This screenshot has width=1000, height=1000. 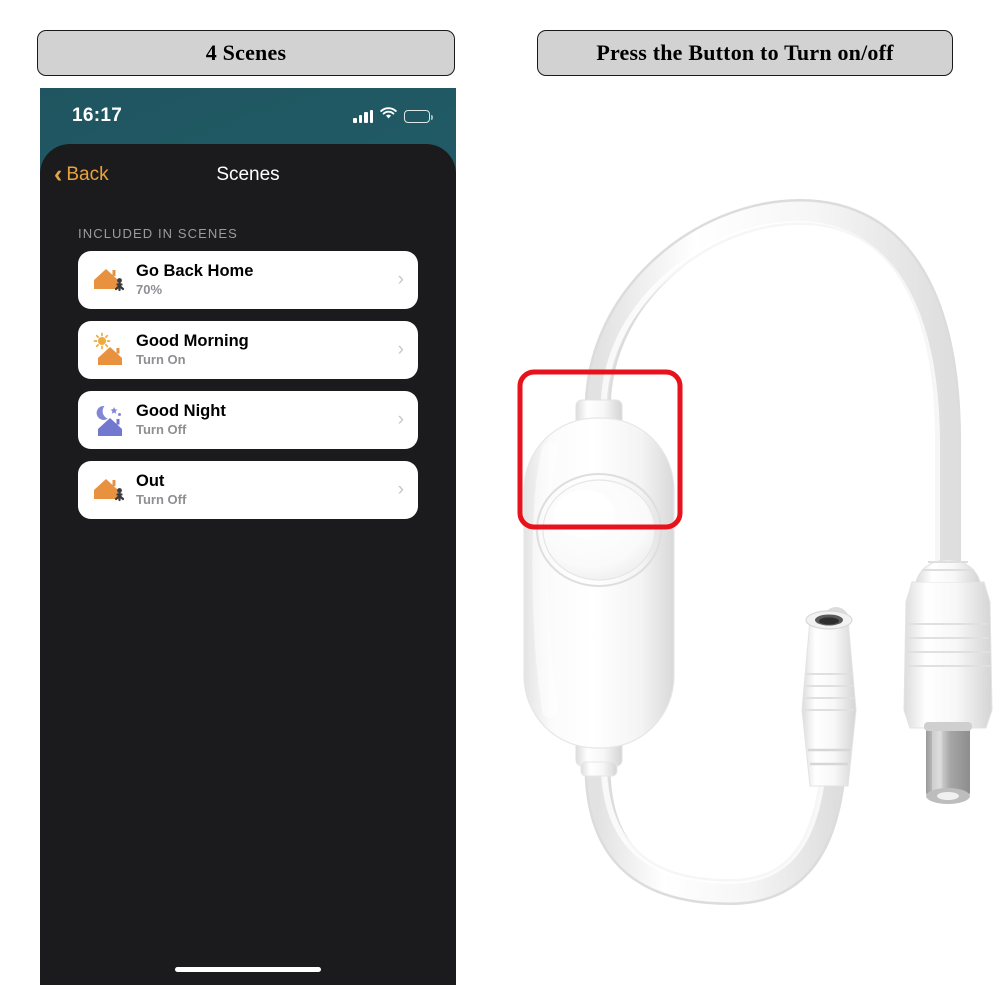 I want to click on scene-row-good-morning: Good Morning Turn On ›, so click(x=248, y=350).